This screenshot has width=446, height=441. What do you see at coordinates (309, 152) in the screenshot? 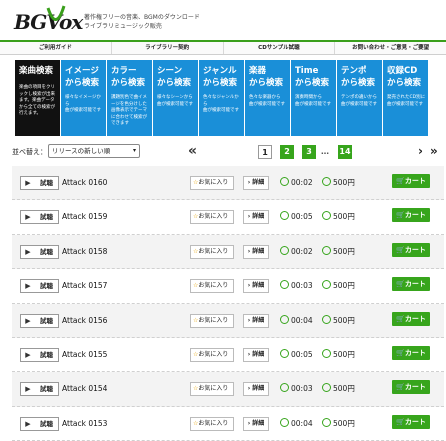
I see `pager-page-link: 3` at bounding box center [309, 152].